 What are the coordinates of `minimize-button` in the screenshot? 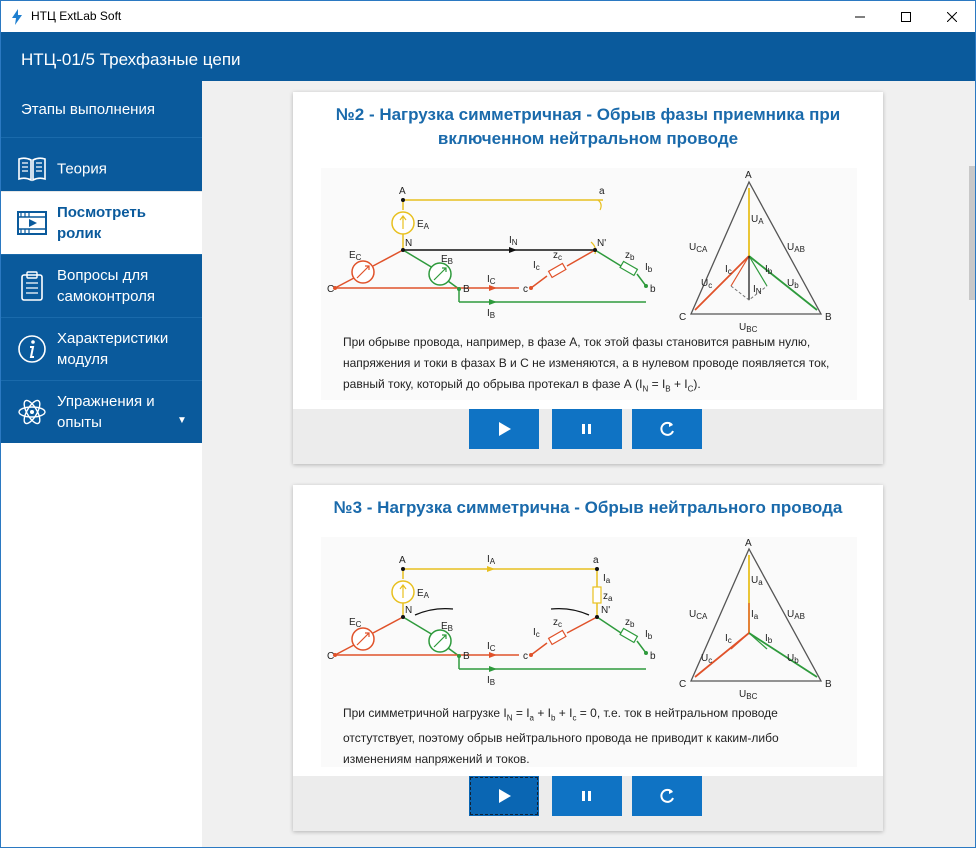 It's located at (860, 16).